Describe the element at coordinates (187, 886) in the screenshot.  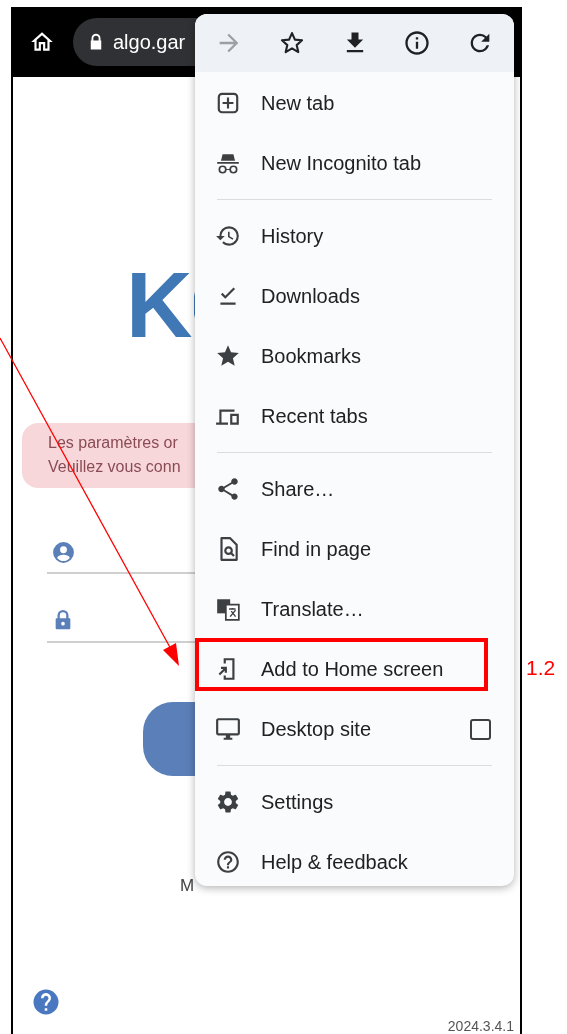
I see `forgot-password-link: M` at that location.